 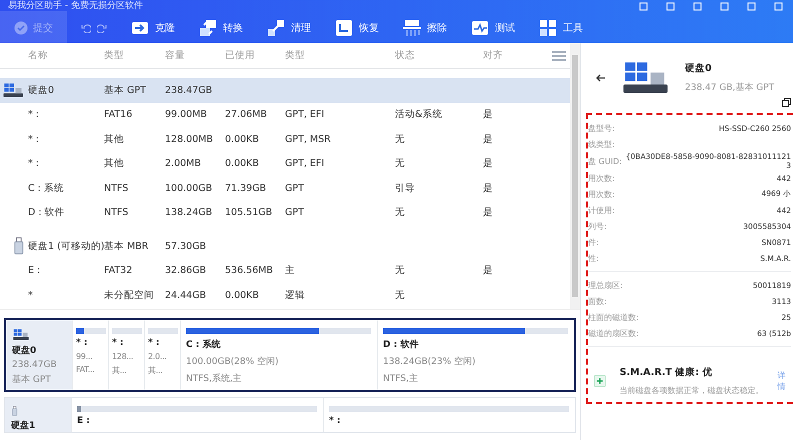 What do you see at coordinates (249, 270) in the screenshot?
I see `table-cell-text: 536.56MB` at bounding box center [249, 270].